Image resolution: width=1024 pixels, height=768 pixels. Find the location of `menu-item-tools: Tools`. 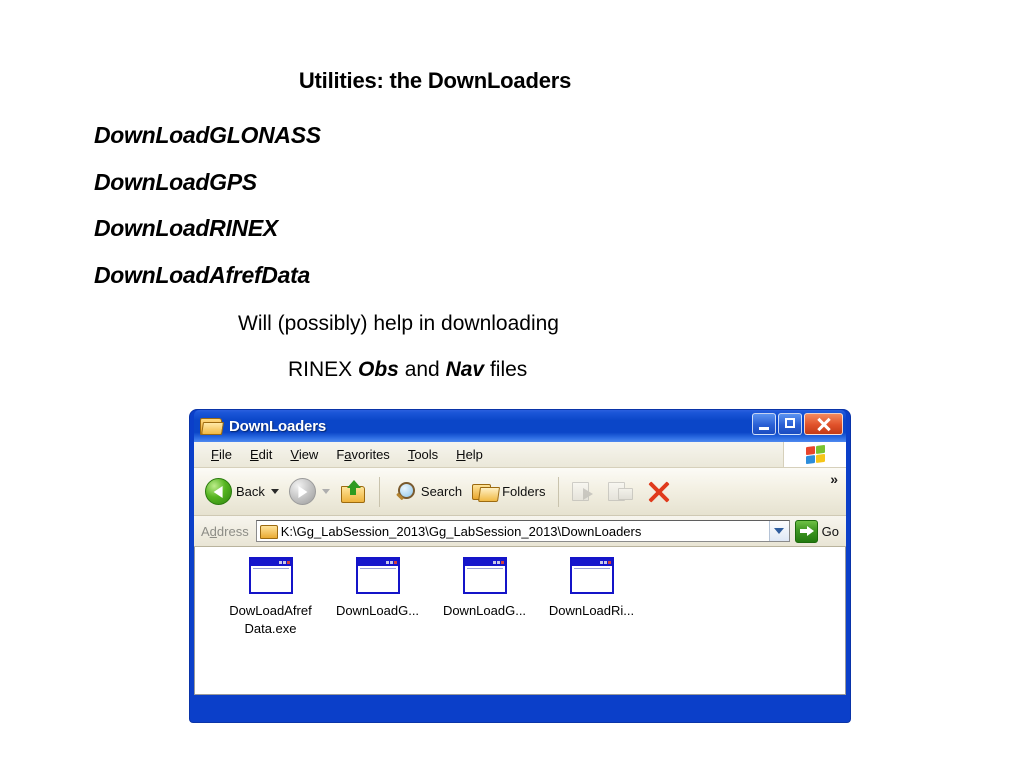

menu-item-tools: Tools is located at coordinates (423, 454).